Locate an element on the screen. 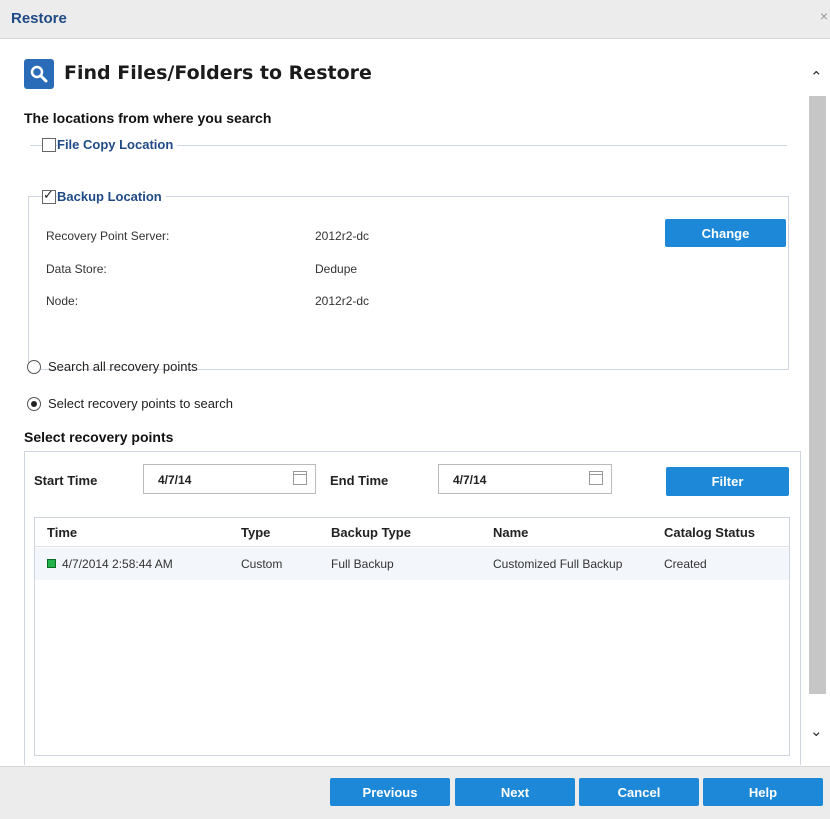 This screenshot has height=819, width=830. end-time-label: End Time is located at coordinates (359, 480).